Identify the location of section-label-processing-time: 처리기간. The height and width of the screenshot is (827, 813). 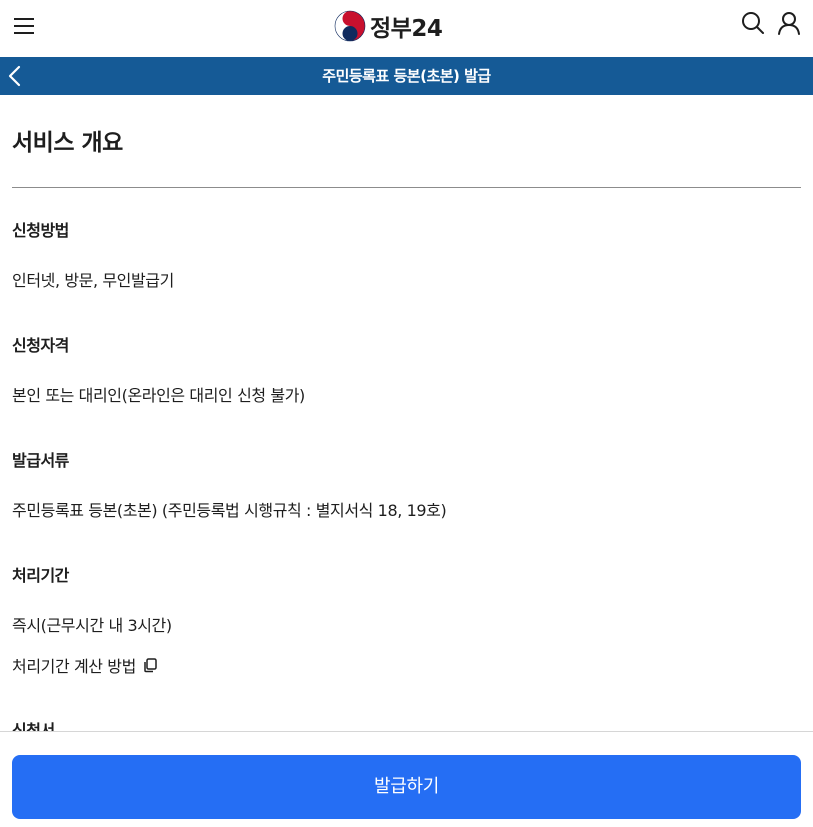
(40, 575).